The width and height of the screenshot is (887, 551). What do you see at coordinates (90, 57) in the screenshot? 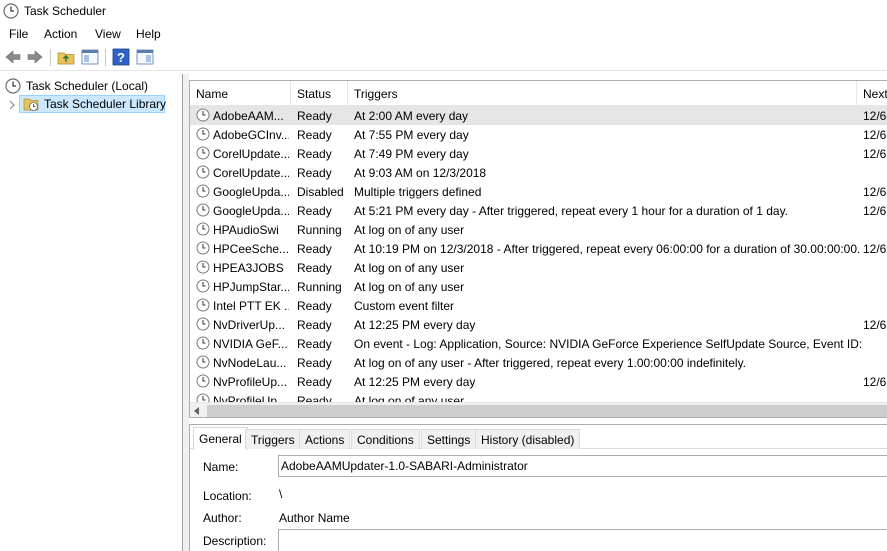
I see `show-hide-console-tree-icon` at bounding box center [90, 57].